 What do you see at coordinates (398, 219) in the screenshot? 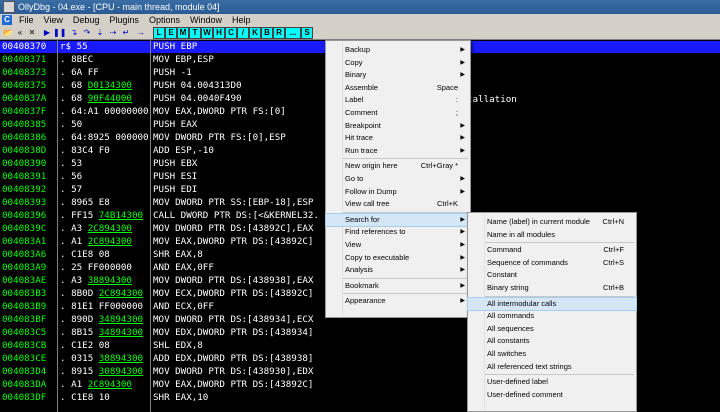
I see `context-menu-item-search-for: Search for ▶` at bounding box center [398, 219].